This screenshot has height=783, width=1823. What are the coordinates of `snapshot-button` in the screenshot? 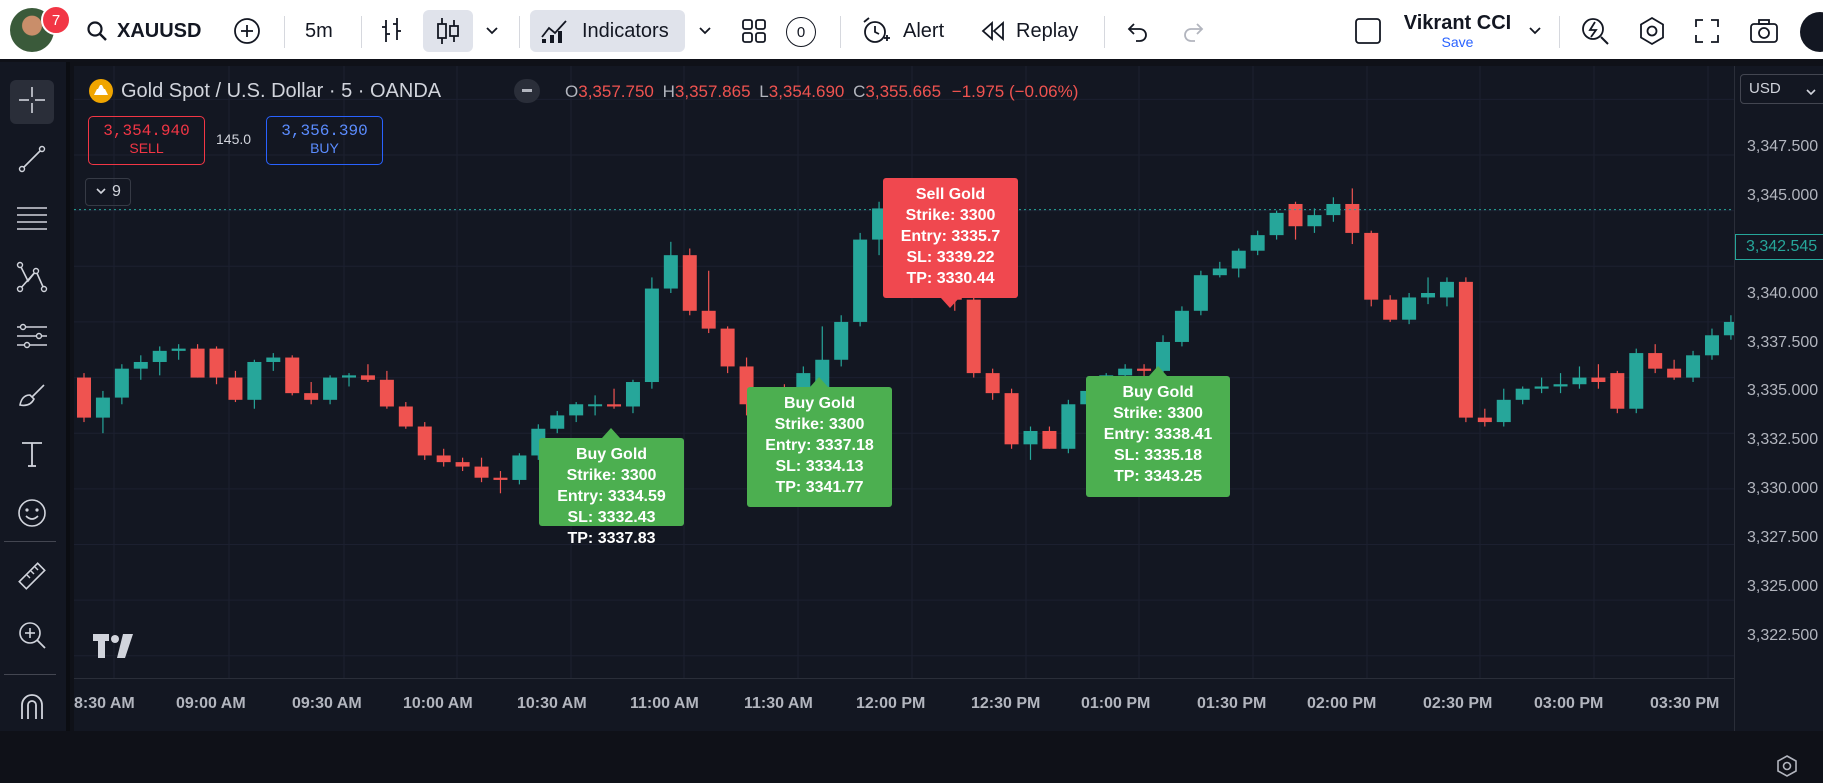 It's located at (1764, 31).